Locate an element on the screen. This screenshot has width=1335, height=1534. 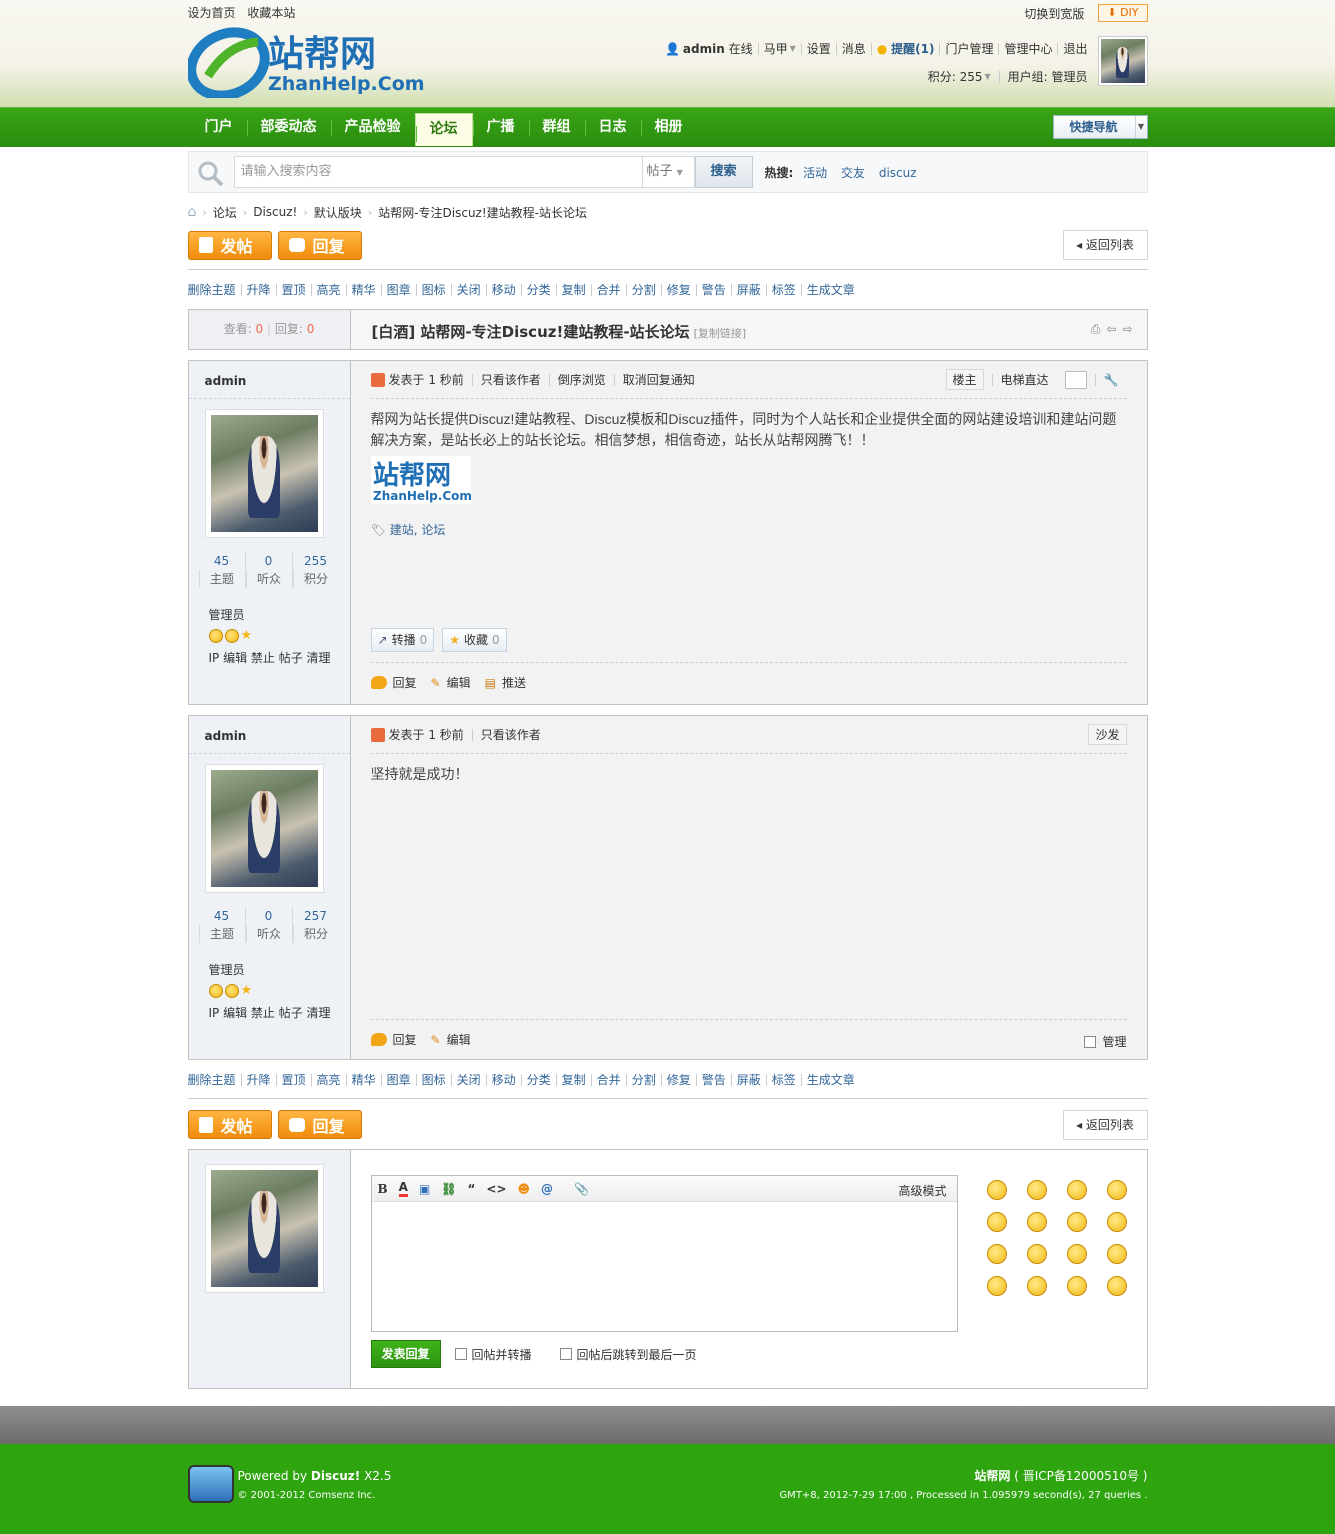
jump-last-checkbox is located at coordinates (565, 1354).